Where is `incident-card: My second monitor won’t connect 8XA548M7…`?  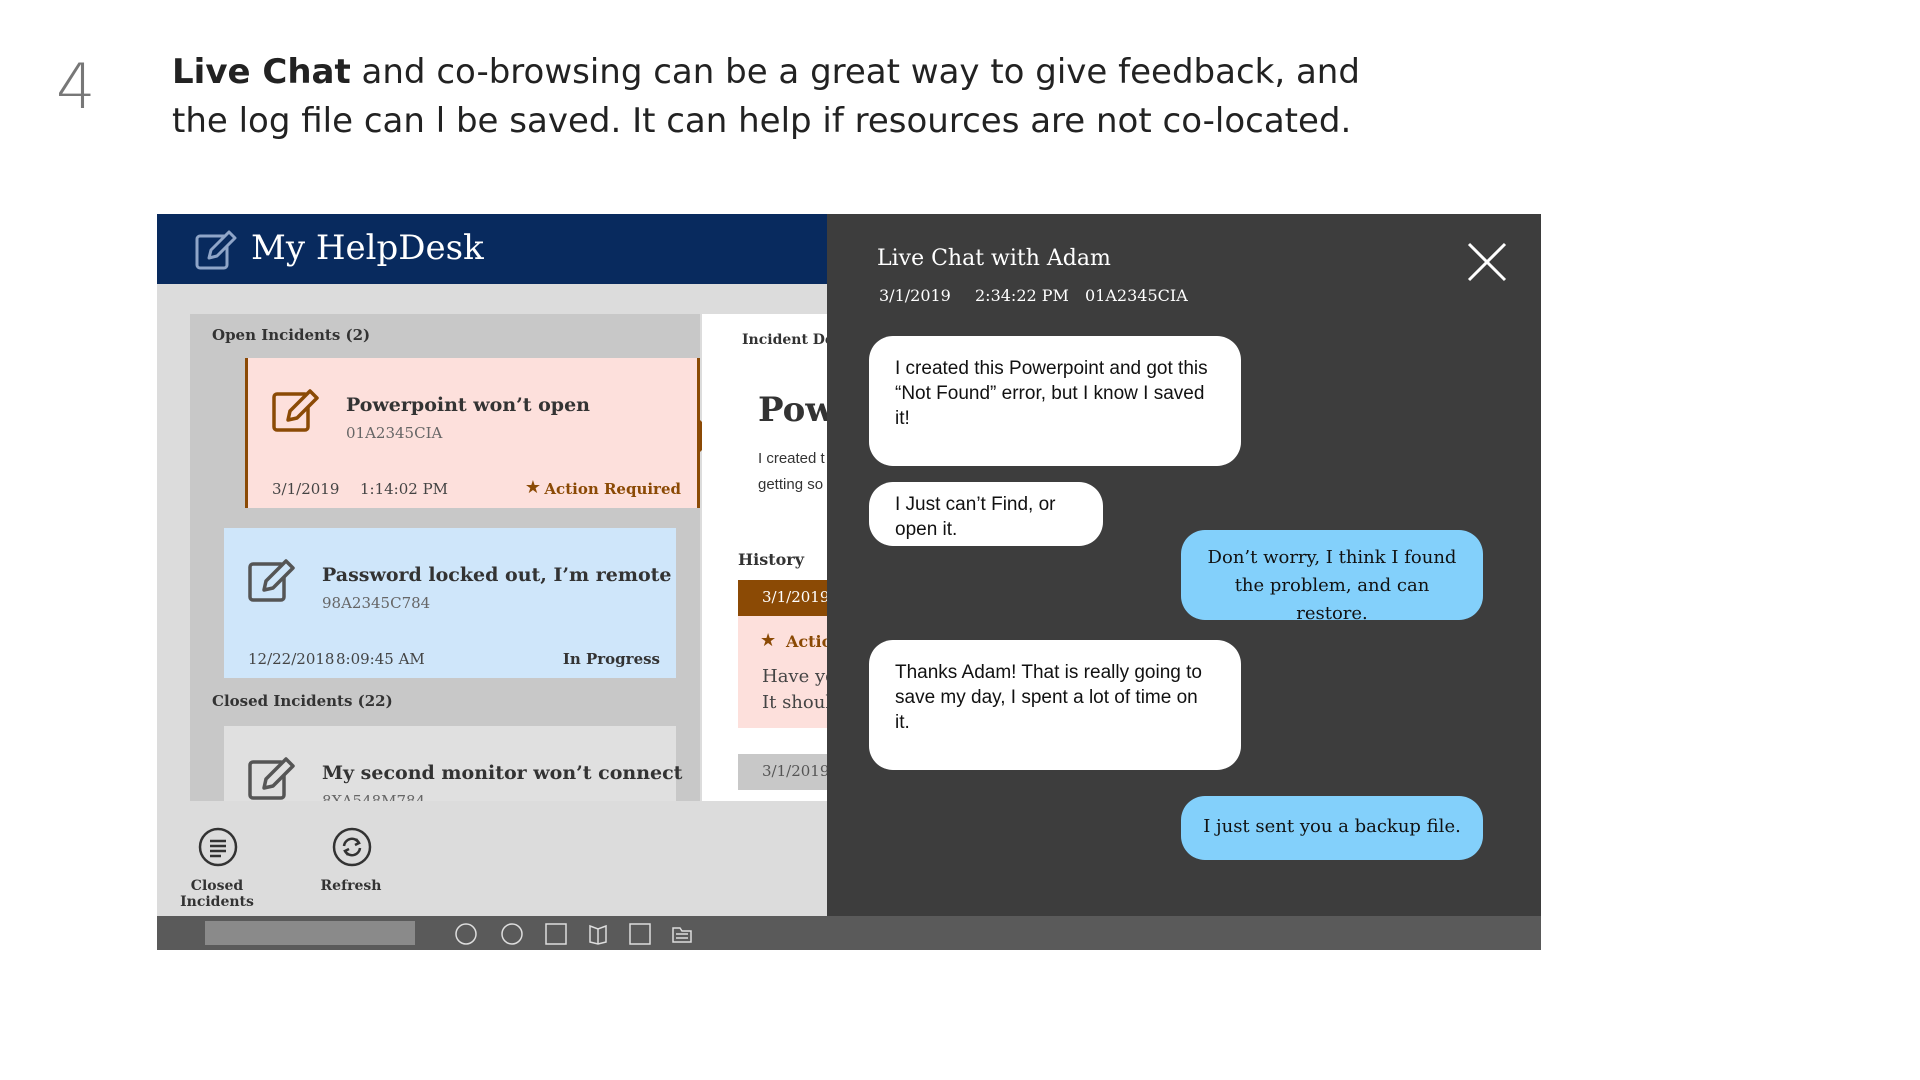
incident-card: My second monitor won’t connect 8XA548M7… is located at coordinates (453, 763).